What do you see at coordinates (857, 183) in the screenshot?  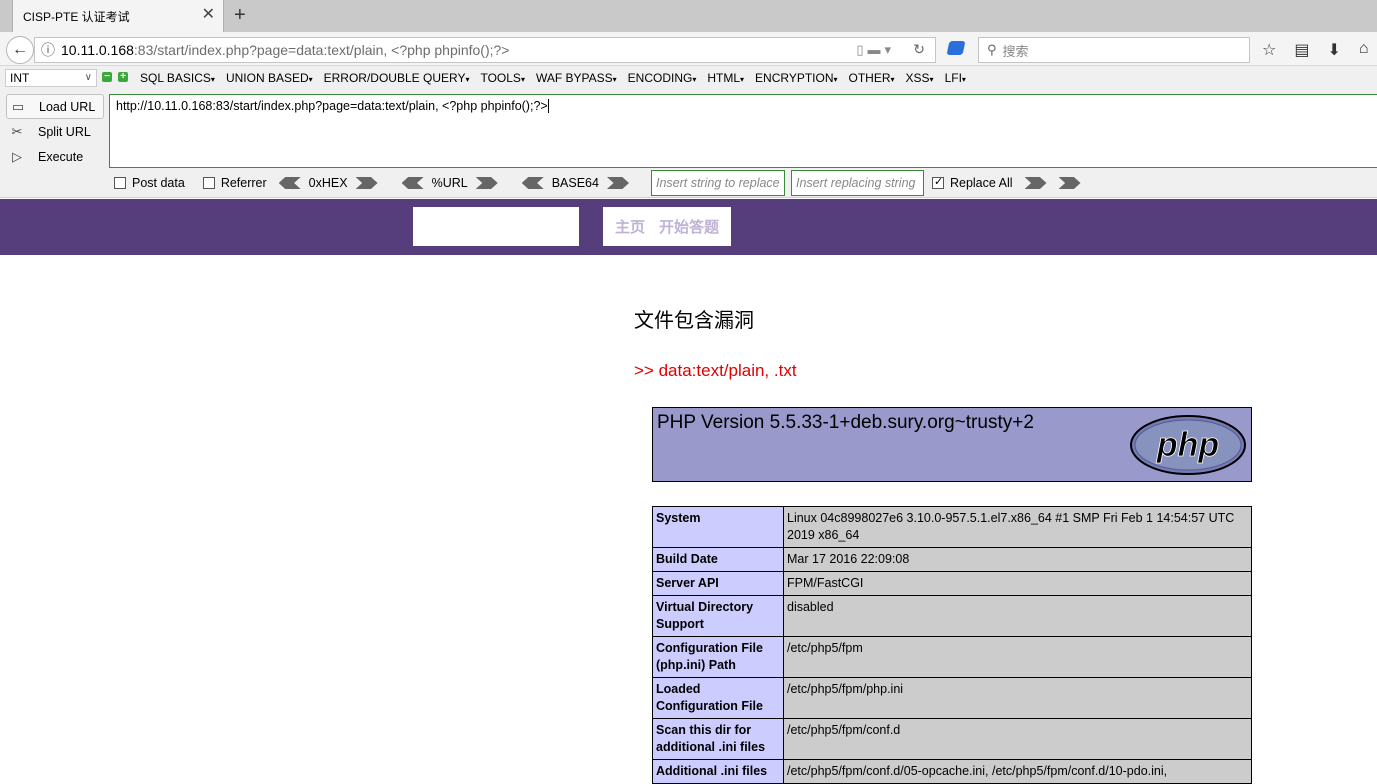 I see `replacing-string-input: Insert replacing string` at bounding box center [857, 183].